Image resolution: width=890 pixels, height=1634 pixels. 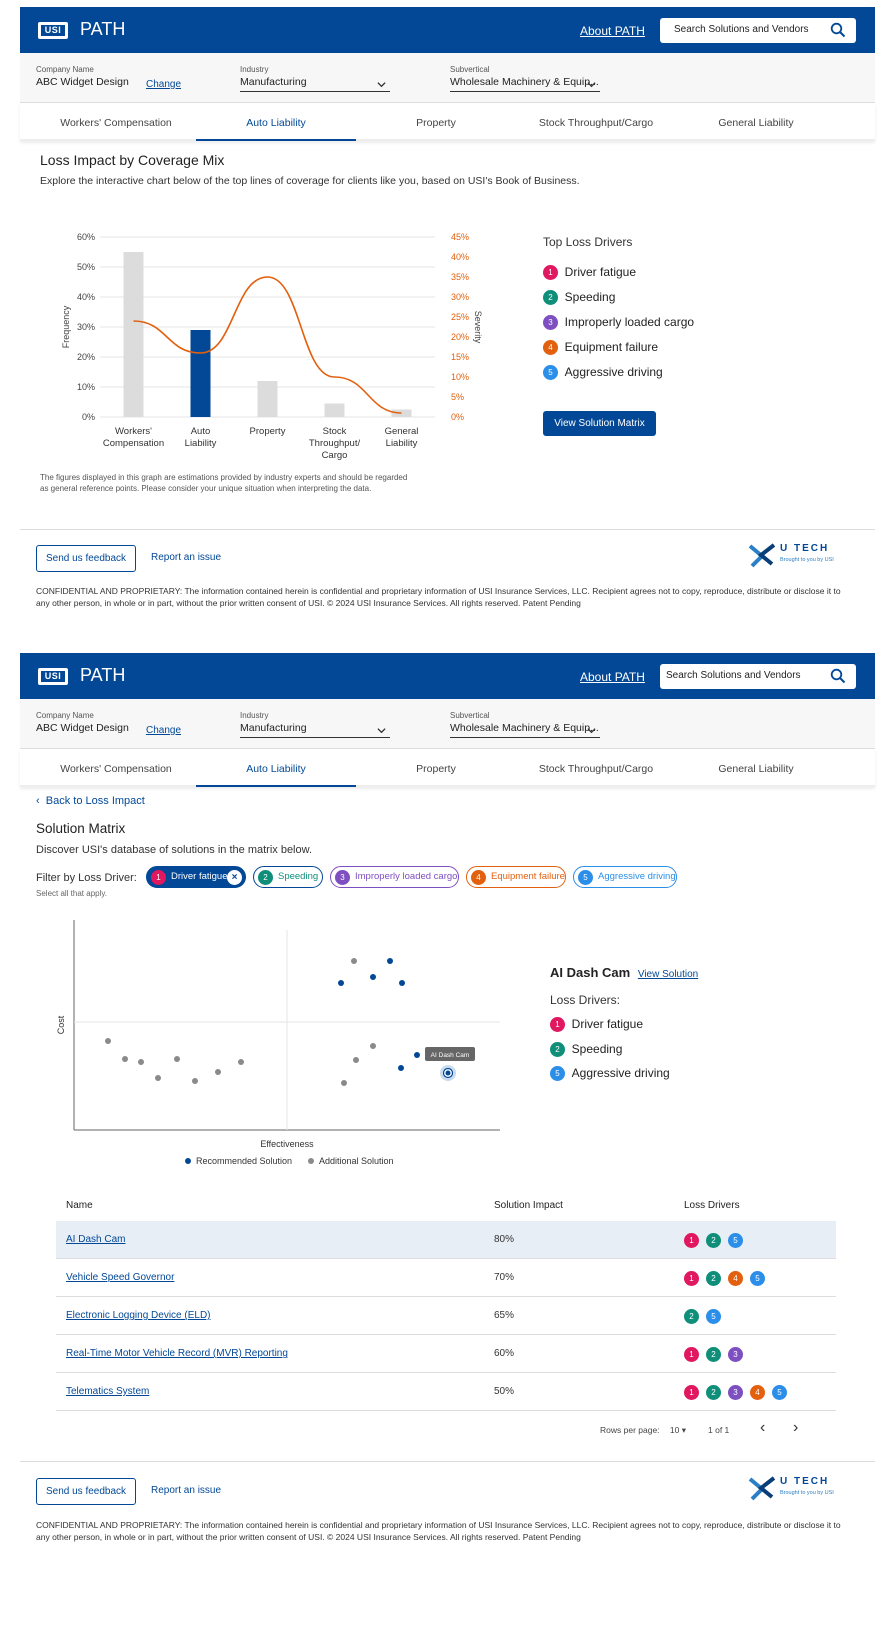 What do you see at coordinates (234, 877) in the screenshot?
I see `remove-filter-icon: ×` at bounding box center [234, 877].